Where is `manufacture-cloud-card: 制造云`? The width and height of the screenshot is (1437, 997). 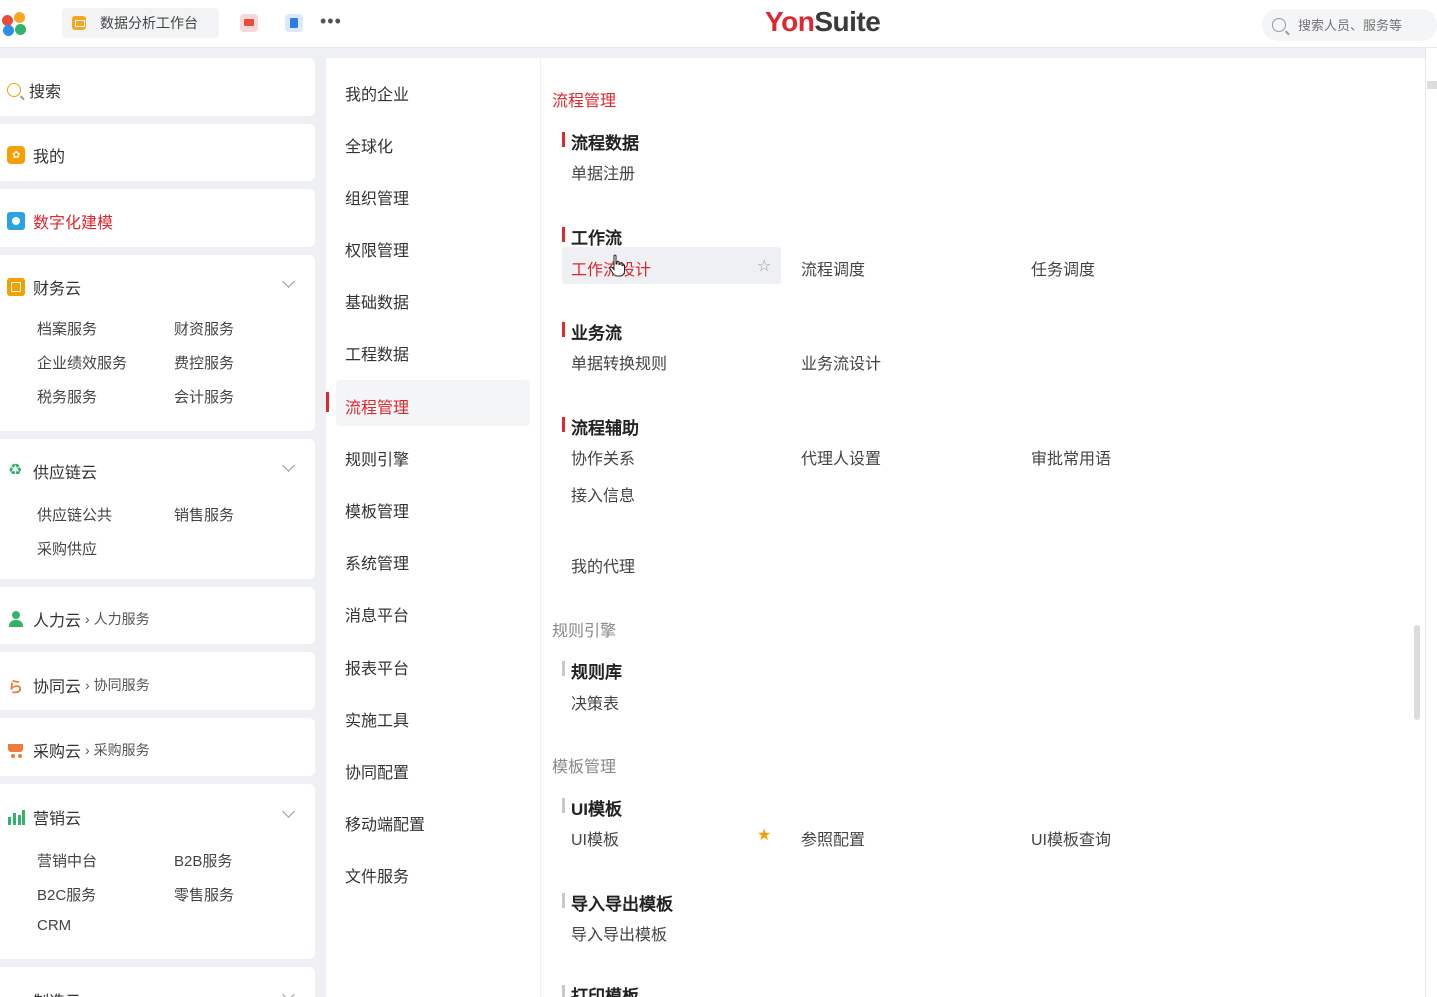 manufacture-cloud-card: 制造云 is located at coordinates (157, 982).